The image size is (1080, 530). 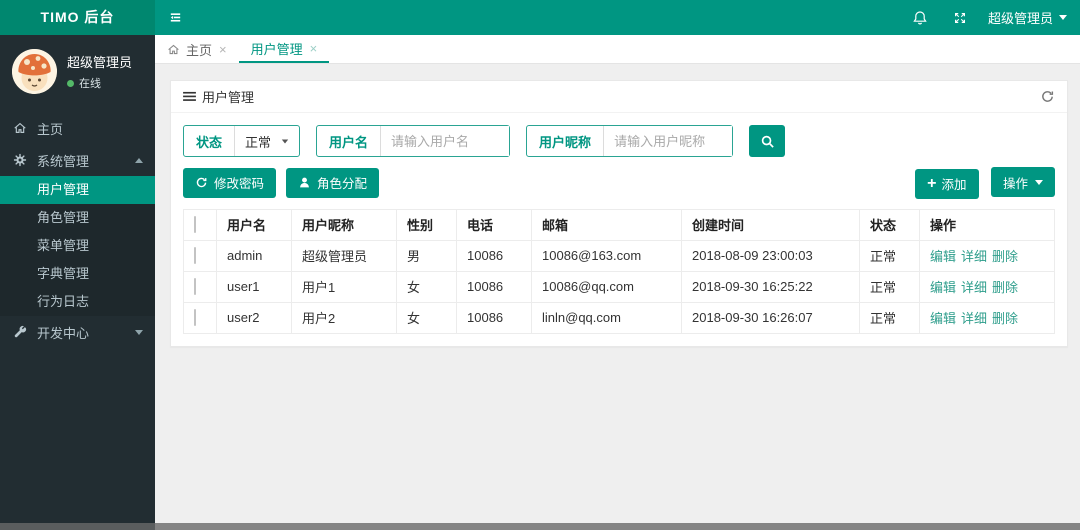 I want to click on bell-icon, so click(x=920, y=17).